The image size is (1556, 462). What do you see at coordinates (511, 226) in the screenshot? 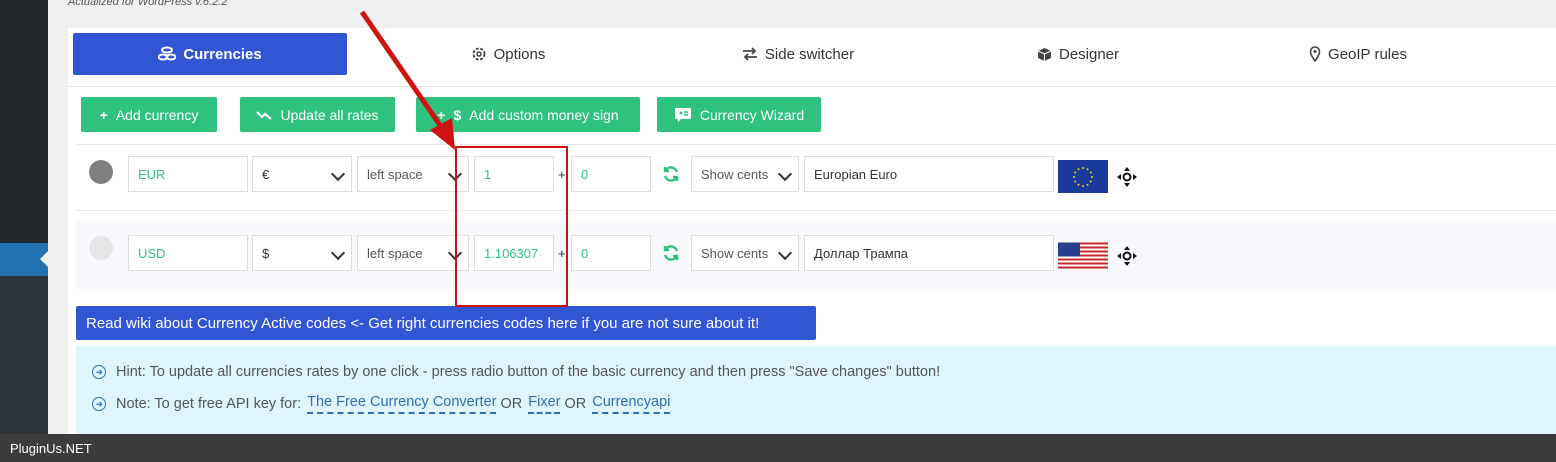
I see `annotation-highlight-box` at bounding box center [511, 226].